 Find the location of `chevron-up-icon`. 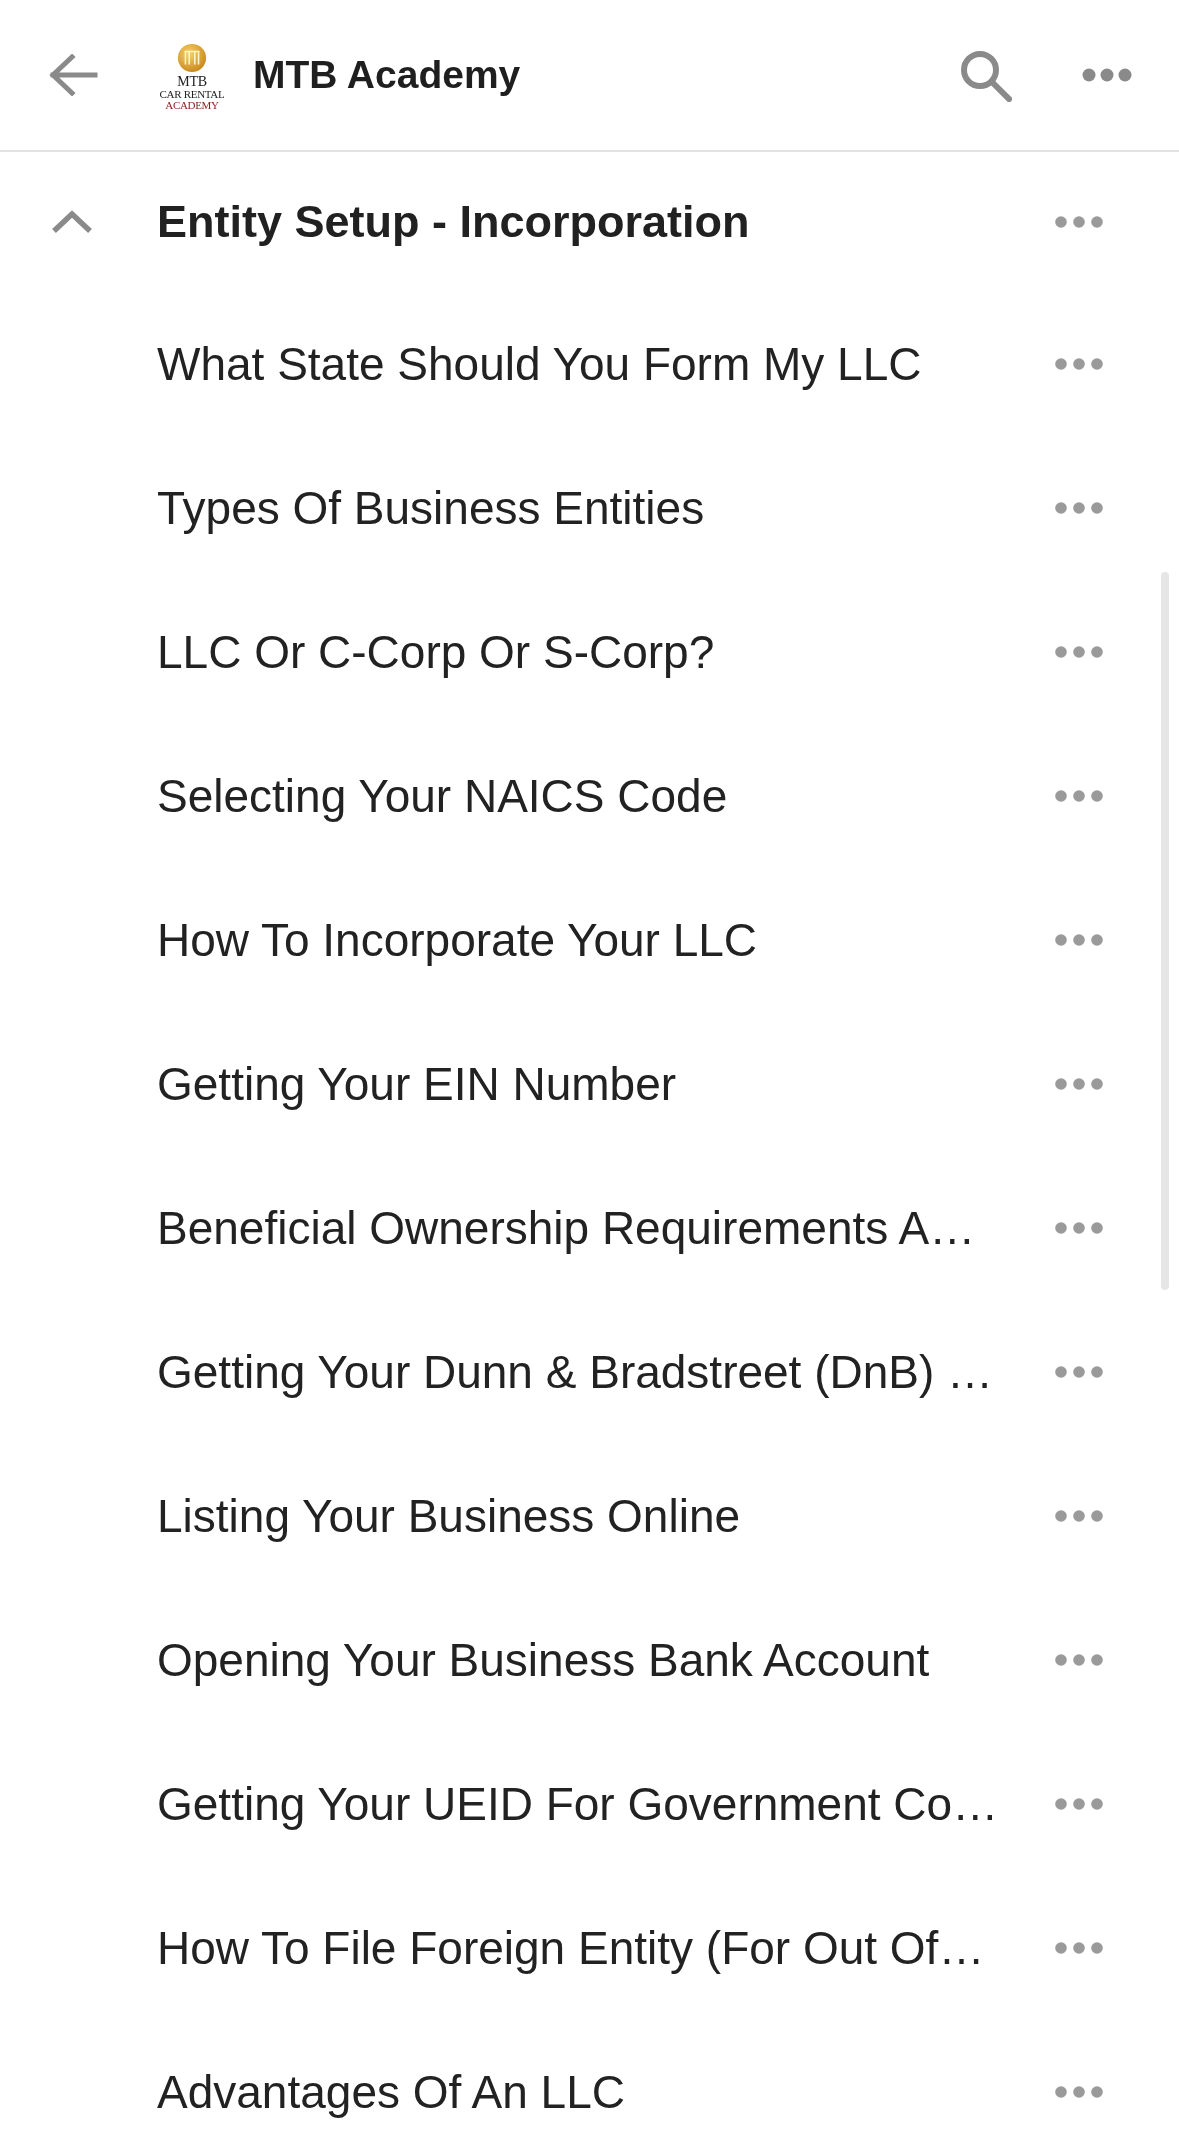

chevron-up-icon is located at coordinates (72, 222).